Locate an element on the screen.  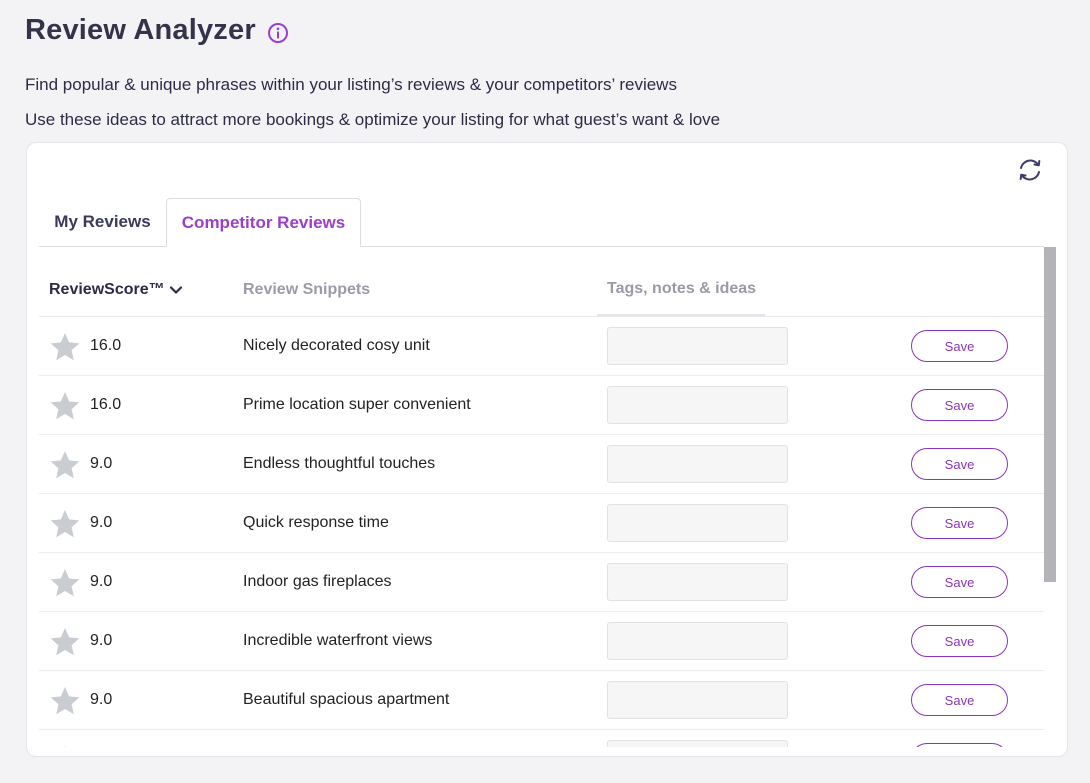
table-row: 9.0 Incredible waterfront views Save is located at coordinates (541, 641).